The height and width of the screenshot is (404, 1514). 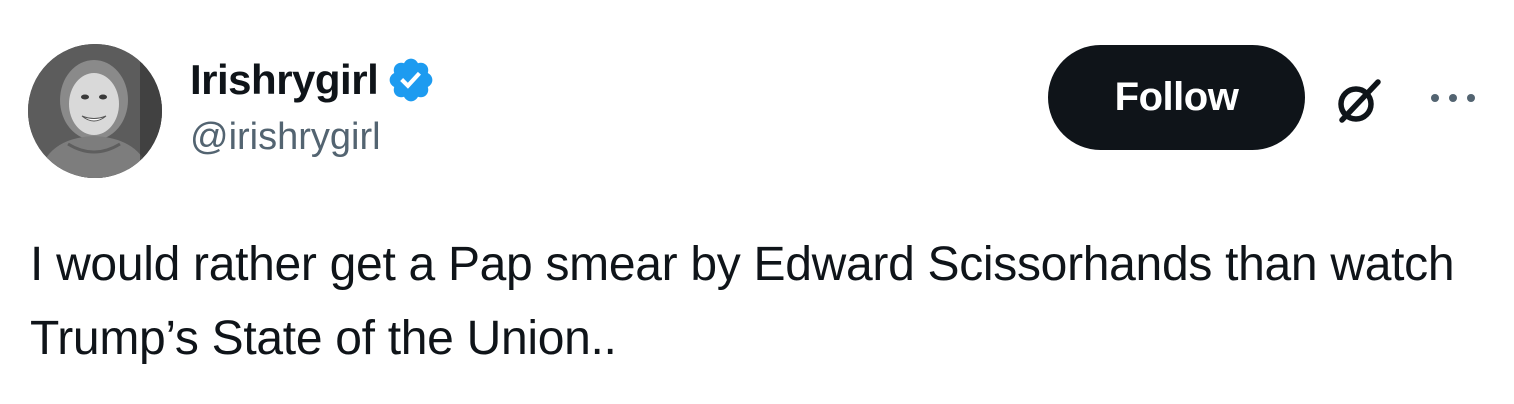 I want to click on avatar, so click(x=95, y=111).